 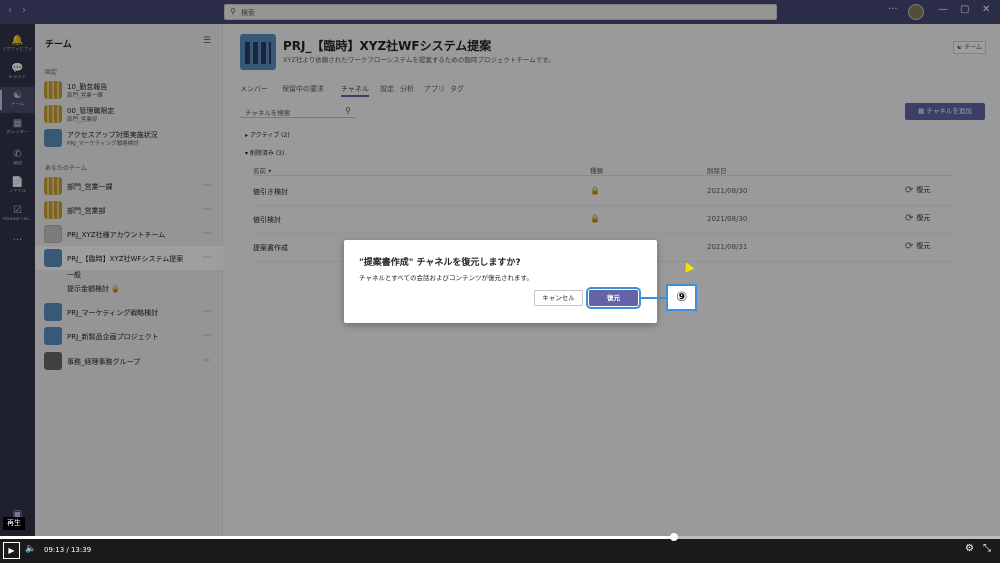 What do you see at coordinates (558, 298) in the screenshot?
I see `cancel-button: キャンセル` at bounding box center [558, 298].